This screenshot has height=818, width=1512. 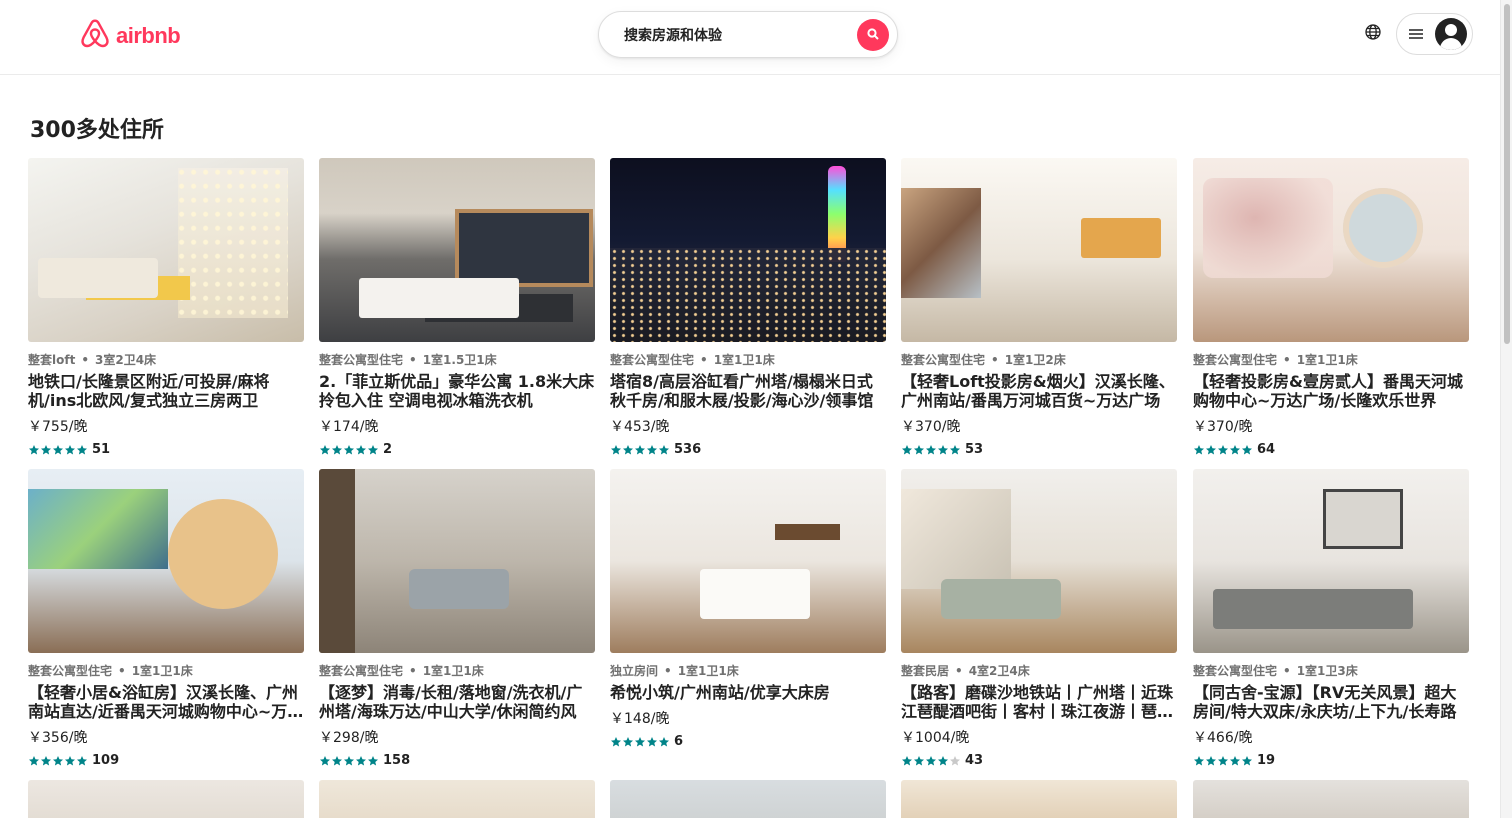 I want to click on listing-rating: 19, so click(x=1331, y=760).